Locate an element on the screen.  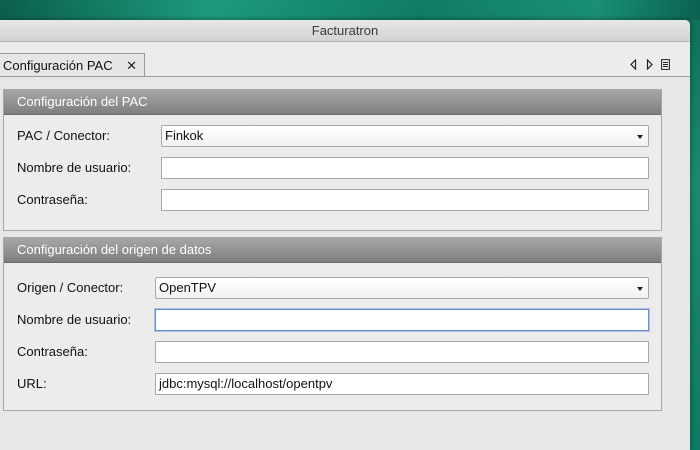
datasource-url-field: jdbc:mysql://localhost/opentpv is located at coordinates (402, 384).